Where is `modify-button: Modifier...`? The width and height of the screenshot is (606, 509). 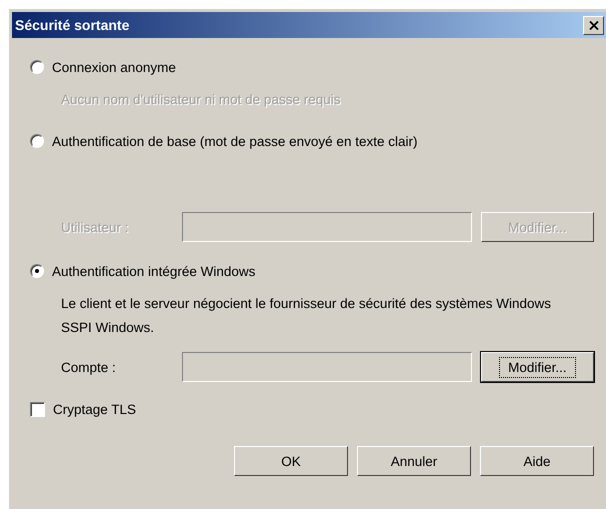 modify-button: Modifier... is located at coordinates (537, 367).